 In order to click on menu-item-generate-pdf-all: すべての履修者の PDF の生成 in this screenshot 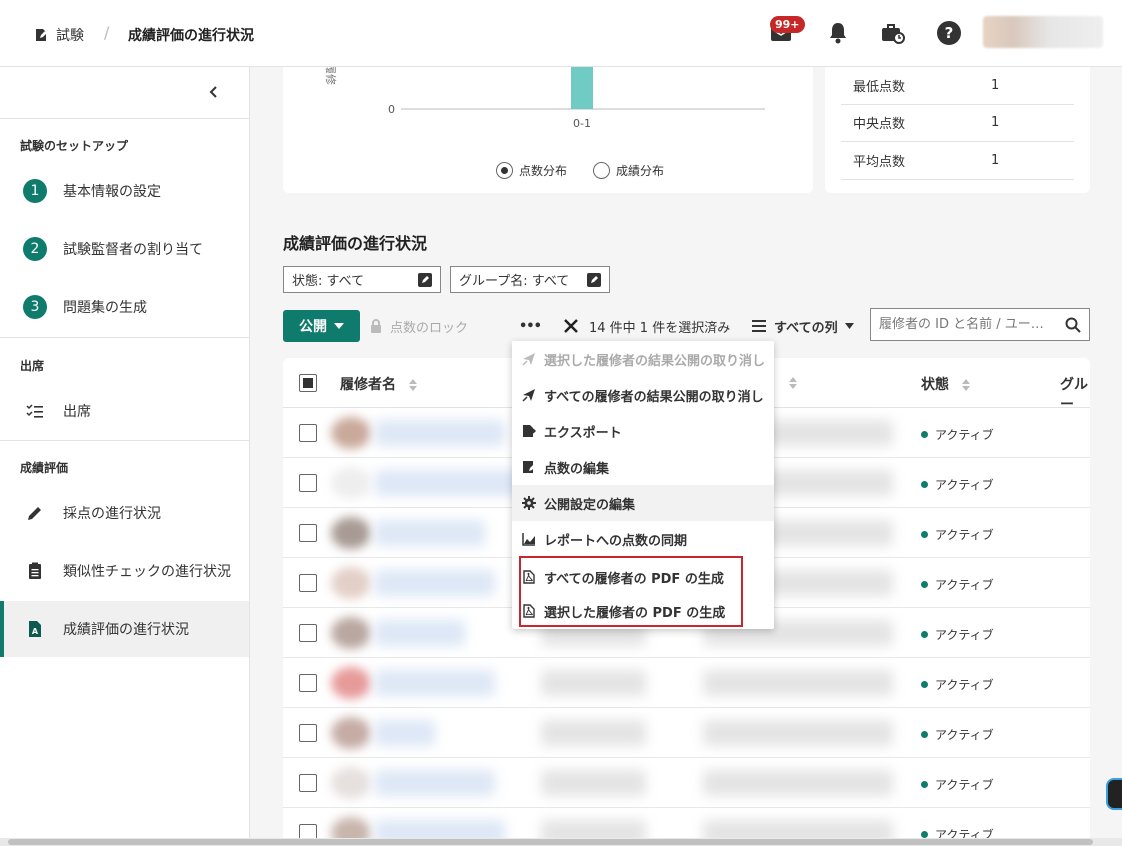, I will do `click(643, 577)`.